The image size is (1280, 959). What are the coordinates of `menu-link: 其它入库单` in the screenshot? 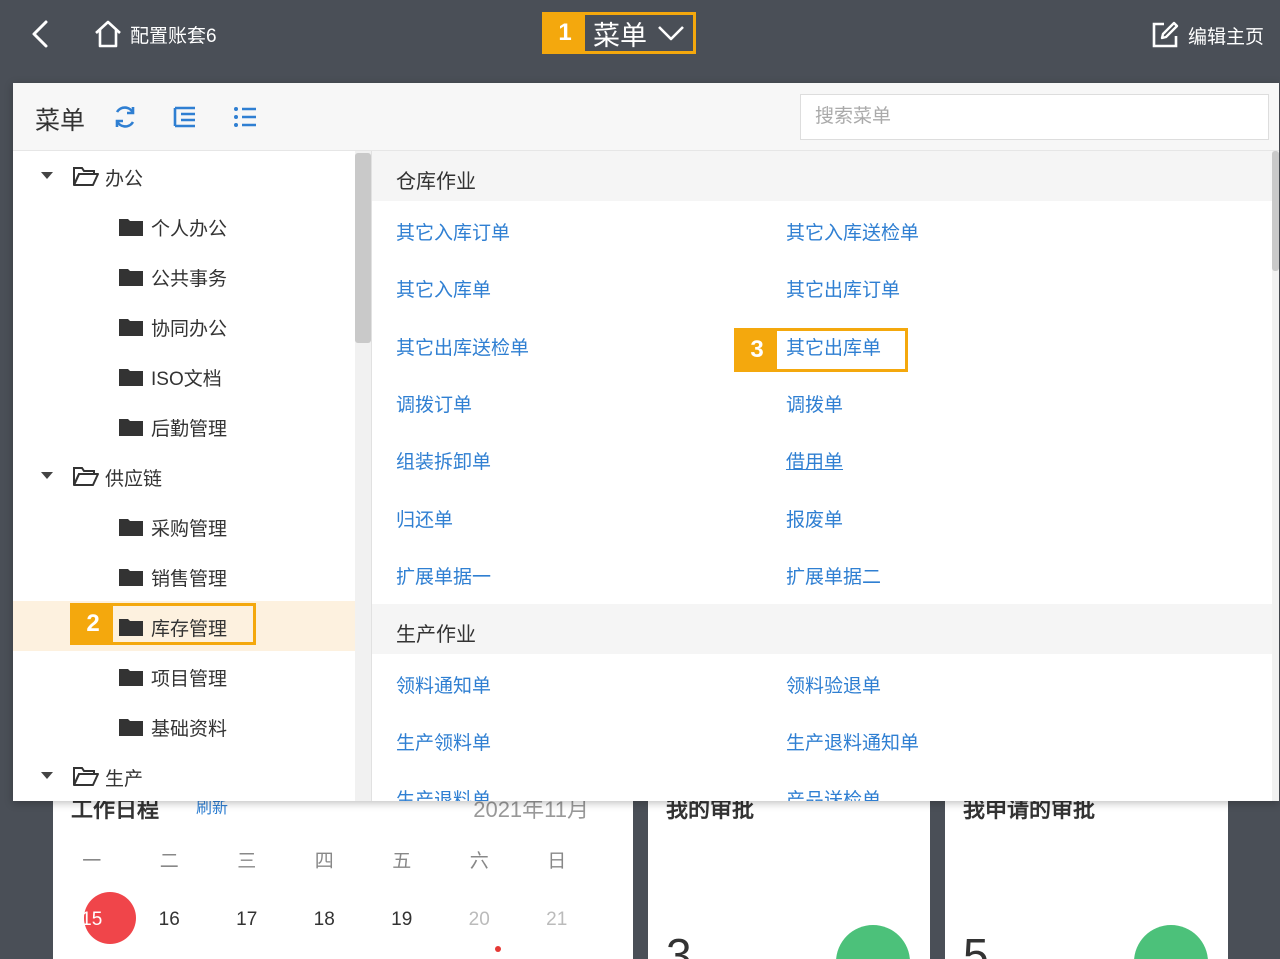 It's located at (443, 288).